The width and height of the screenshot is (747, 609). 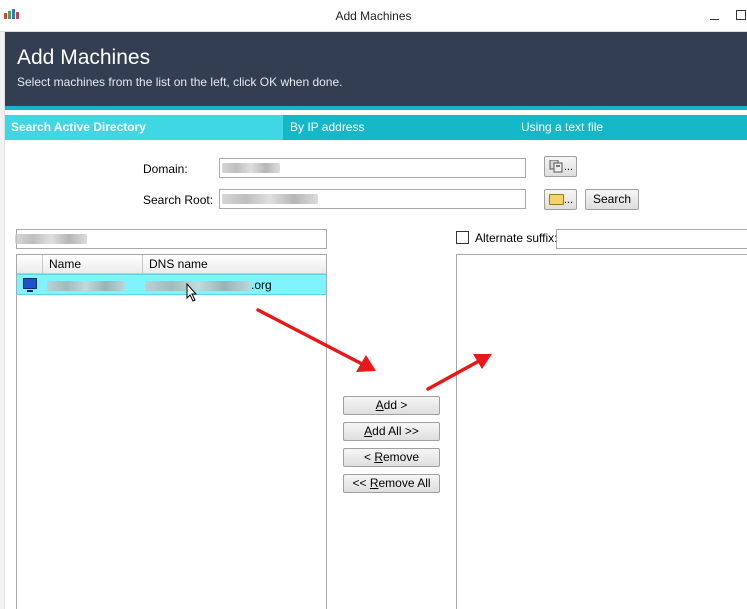 I want to click on alternate-suffix-checkbox, so click(x=462, y=237).